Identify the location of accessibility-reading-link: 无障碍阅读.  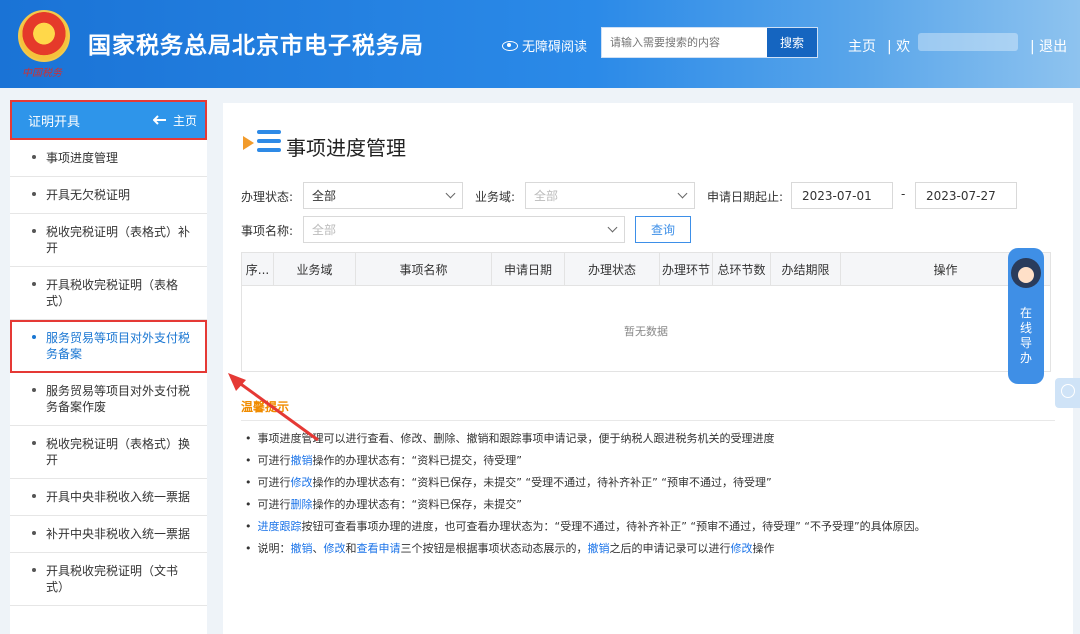
(544, 45).